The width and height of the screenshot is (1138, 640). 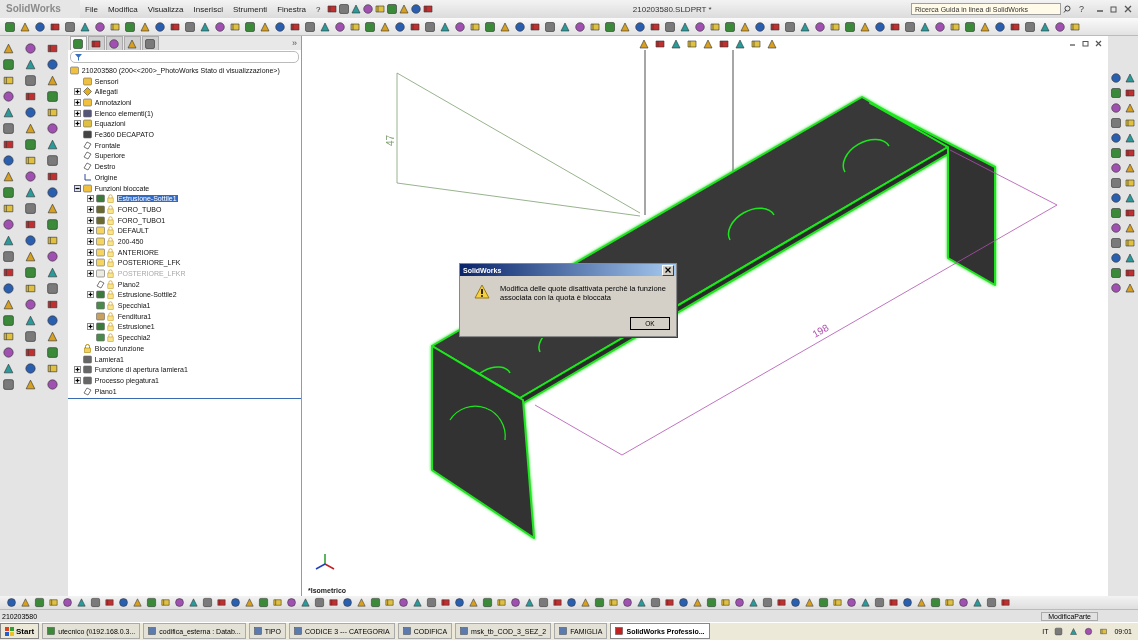 I want to click on close-icon, so click(x=1128, y=9).